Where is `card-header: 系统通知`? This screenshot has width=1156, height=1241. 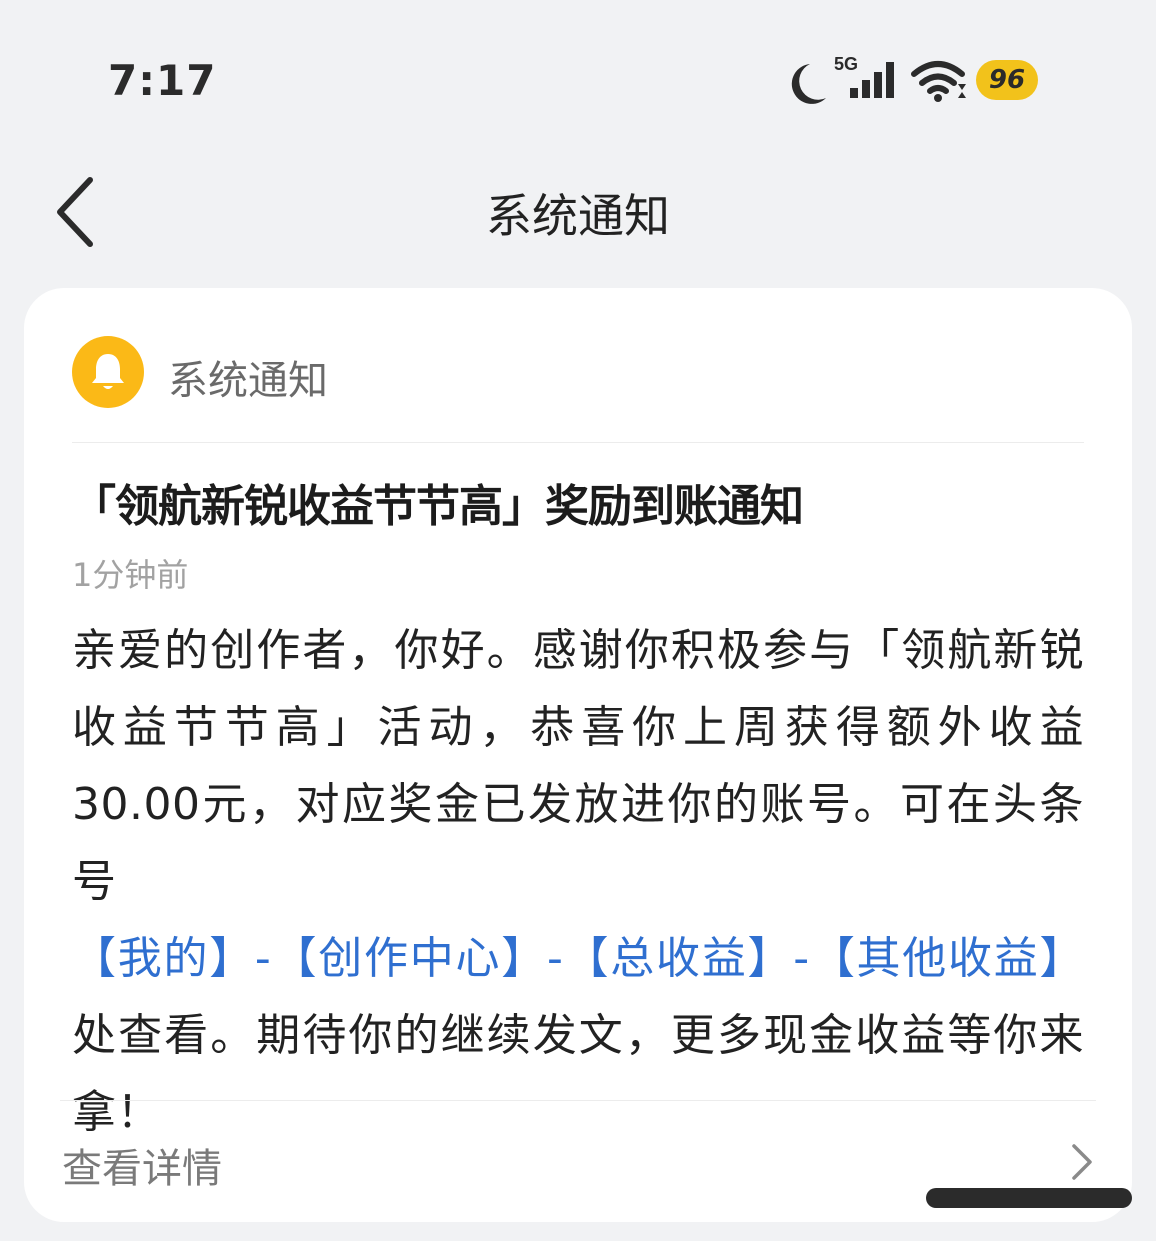
card-header: 系统通知 is located at coordinates (577, 372).